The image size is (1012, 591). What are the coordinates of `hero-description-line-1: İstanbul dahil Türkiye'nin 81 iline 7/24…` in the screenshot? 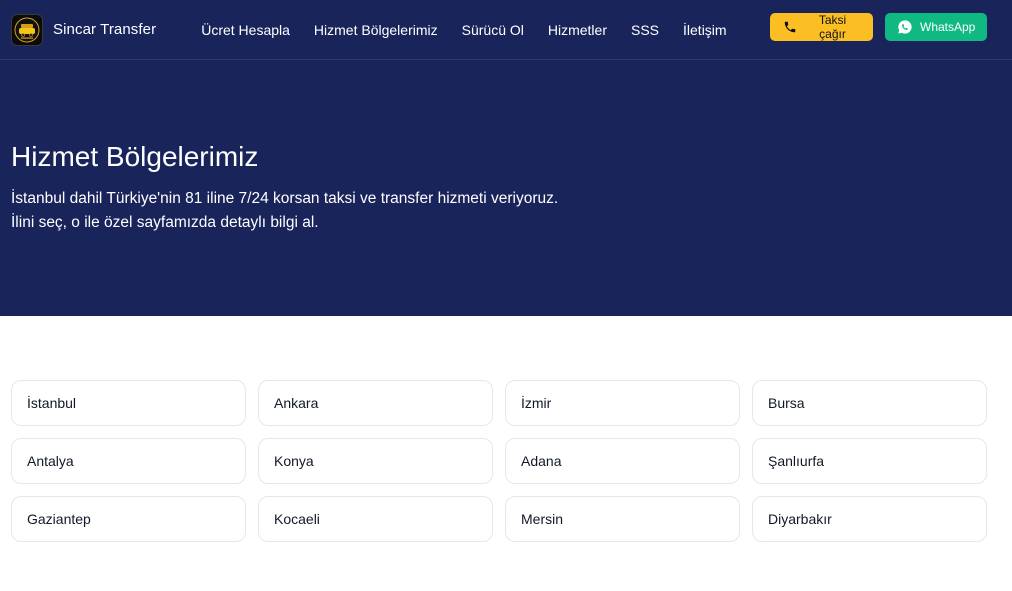 It's located at (285, 198).